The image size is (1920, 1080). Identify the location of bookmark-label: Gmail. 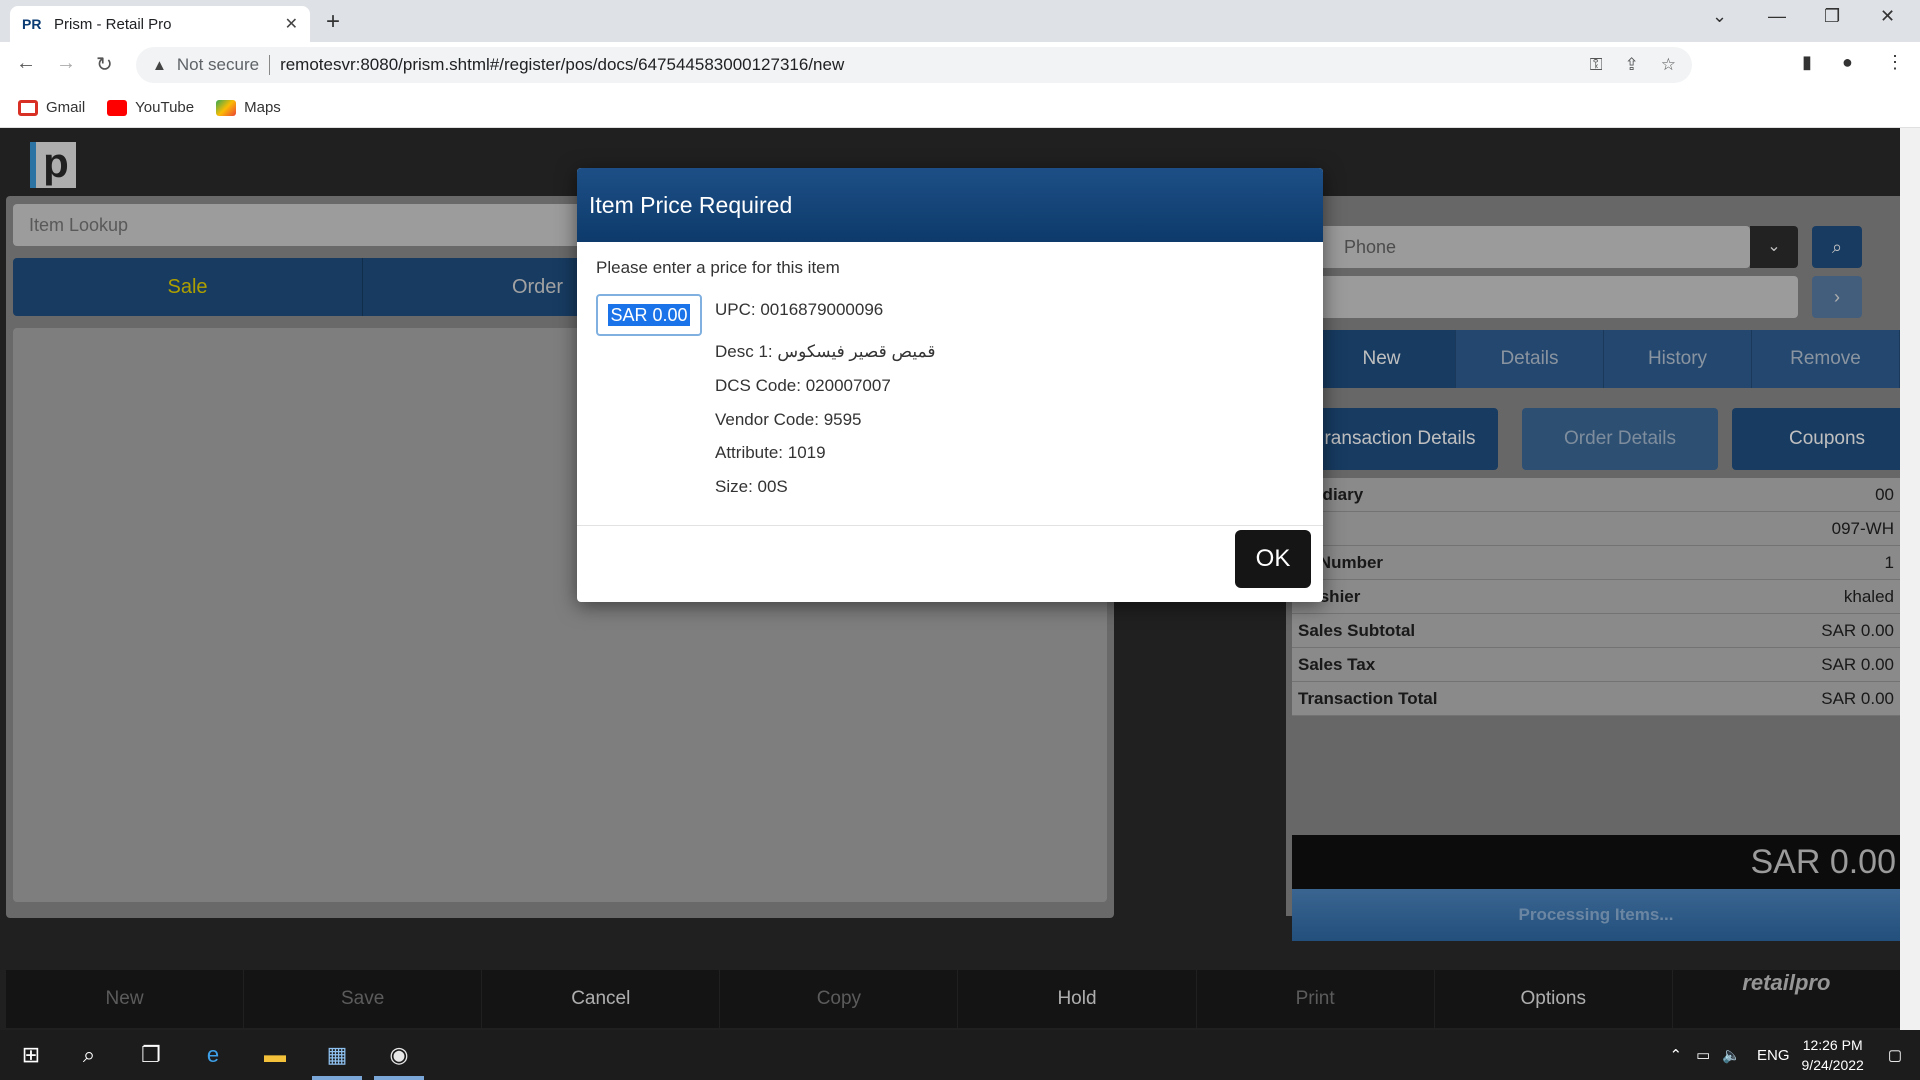
(66, 107).